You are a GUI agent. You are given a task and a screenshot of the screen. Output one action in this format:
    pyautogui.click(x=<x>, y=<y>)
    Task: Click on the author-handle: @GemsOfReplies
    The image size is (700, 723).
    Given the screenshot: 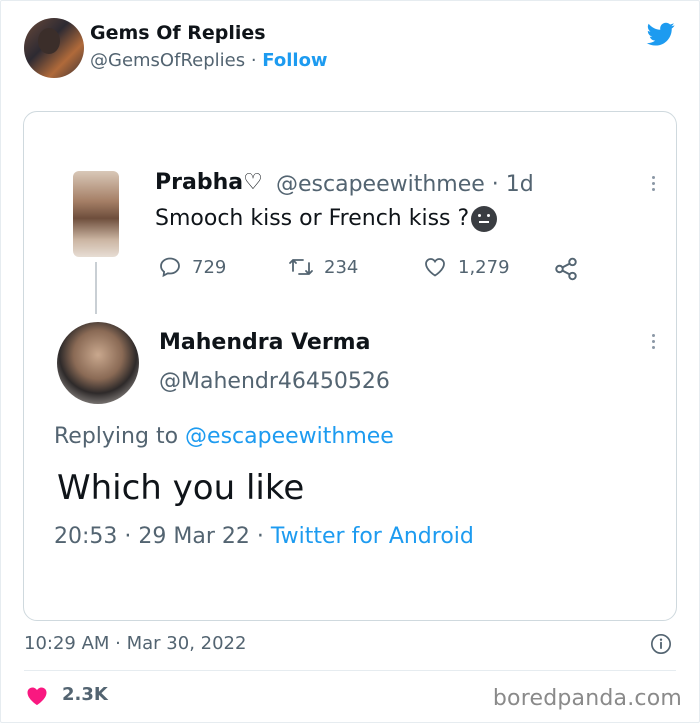 What is the action you would take?
    pyautogui.click(x=167, y=60)
    